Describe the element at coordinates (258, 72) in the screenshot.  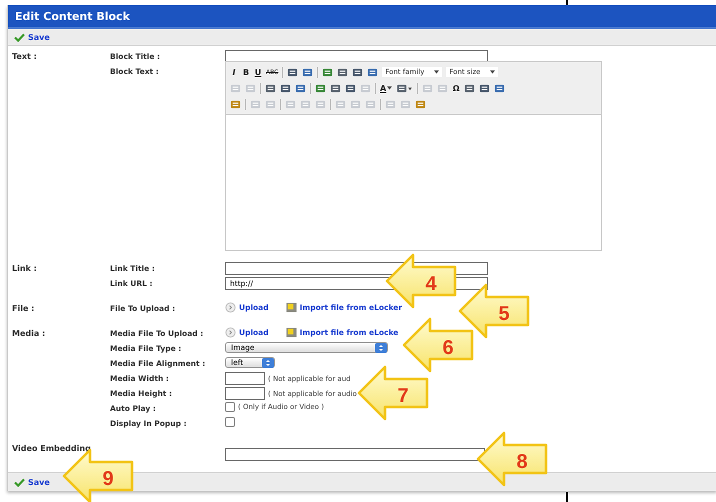
I see `format-button: U` at that location.